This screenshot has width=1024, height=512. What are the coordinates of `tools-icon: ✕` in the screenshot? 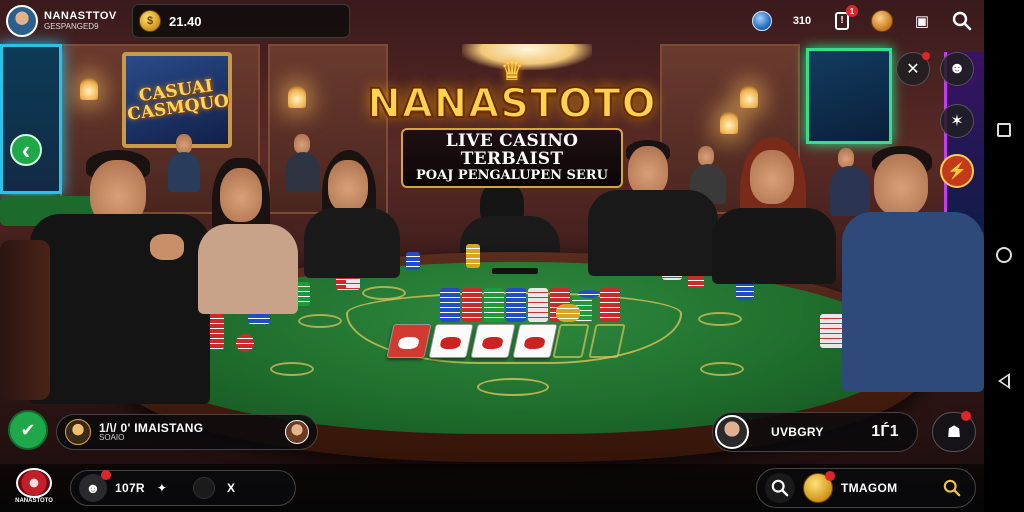 It's located at (913, 69).